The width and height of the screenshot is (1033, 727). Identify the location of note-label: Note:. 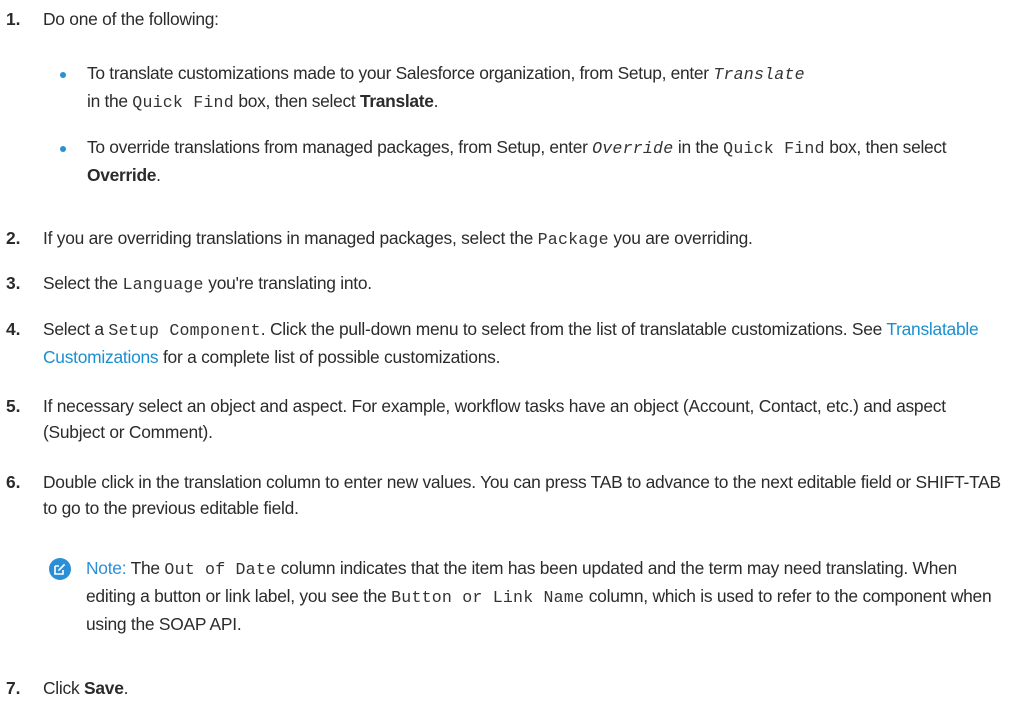
(106, 568).